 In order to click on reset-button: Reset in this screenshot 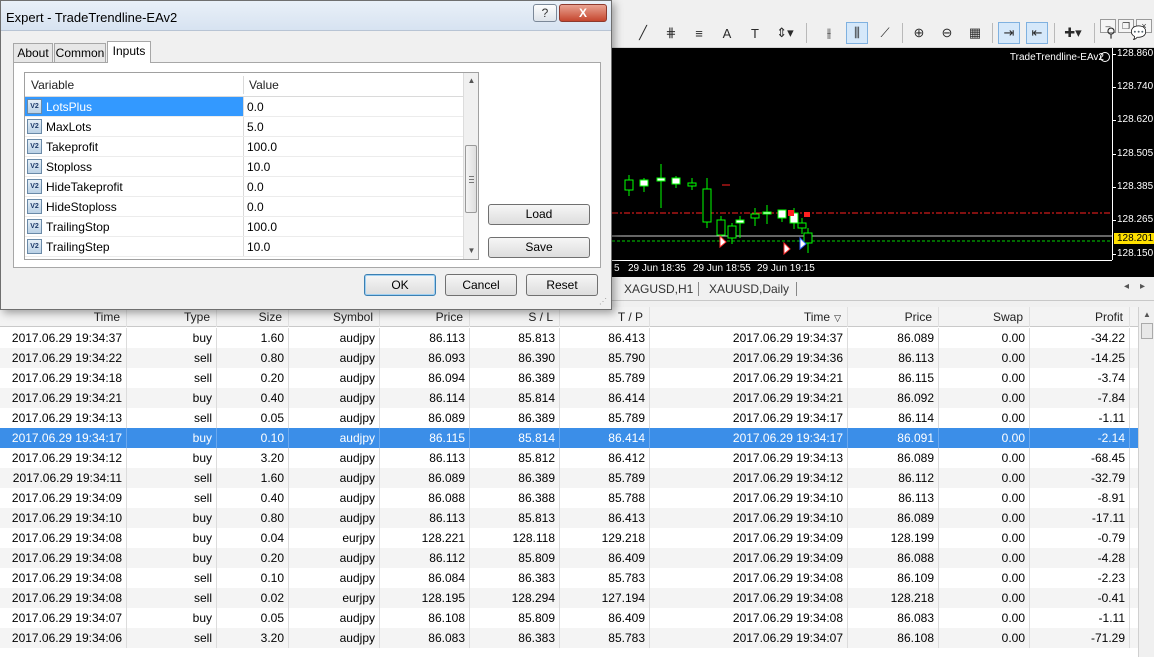, I will do `click(562, 285)`.